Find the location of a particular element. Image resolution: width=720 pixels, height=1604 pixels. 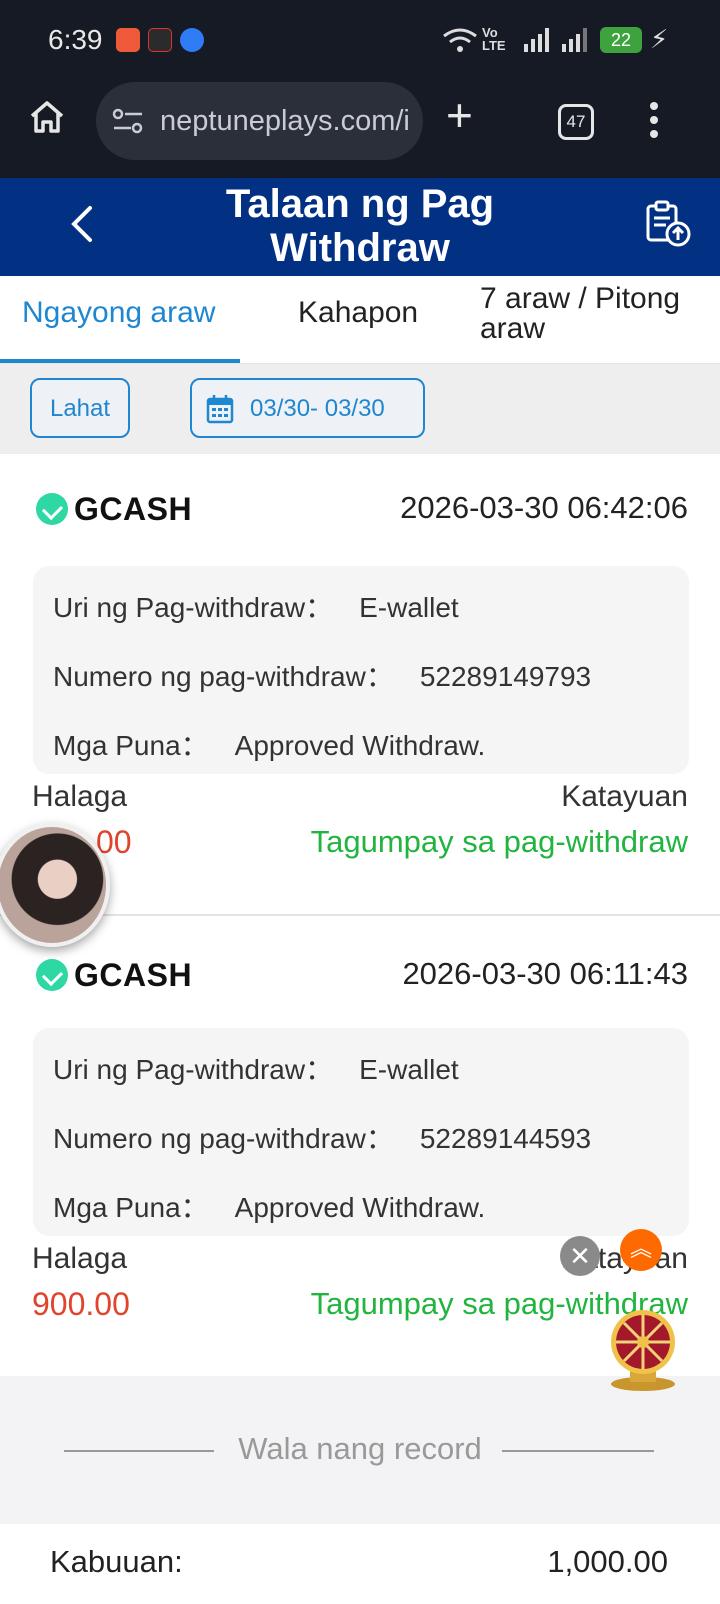

filter-all-button: Lahat is located at coordinates (80, 408).